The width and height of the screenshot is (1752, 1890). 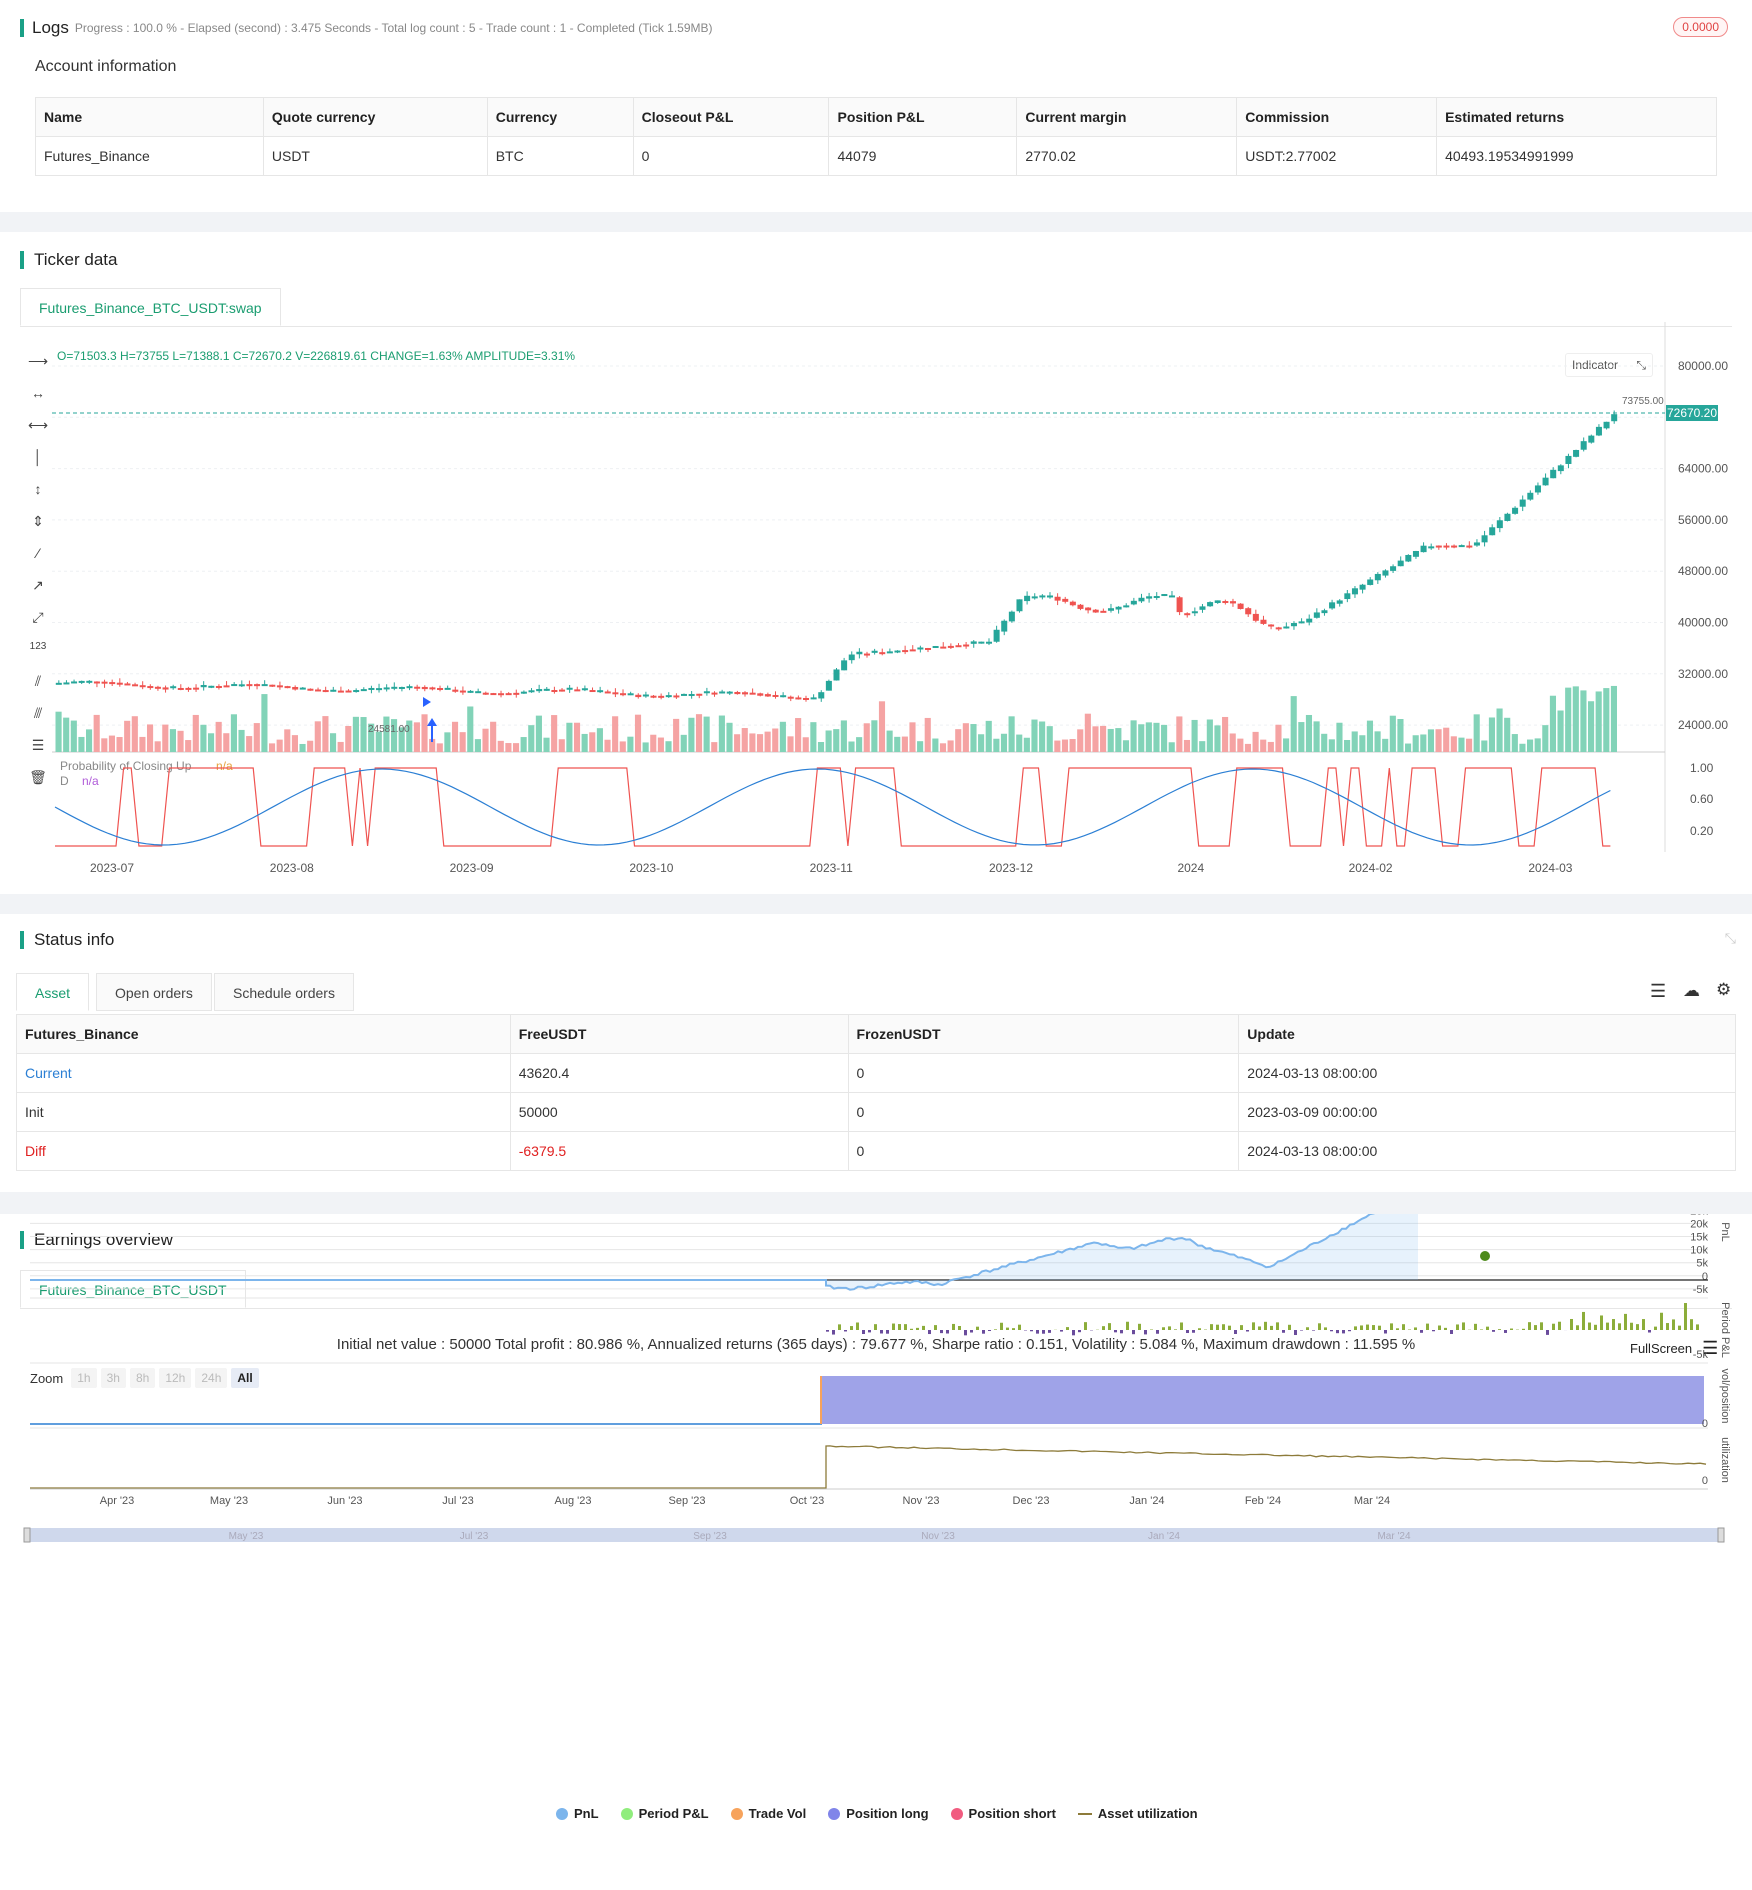 I want to click on logs-title: Logs, so click(x=50, y=27).